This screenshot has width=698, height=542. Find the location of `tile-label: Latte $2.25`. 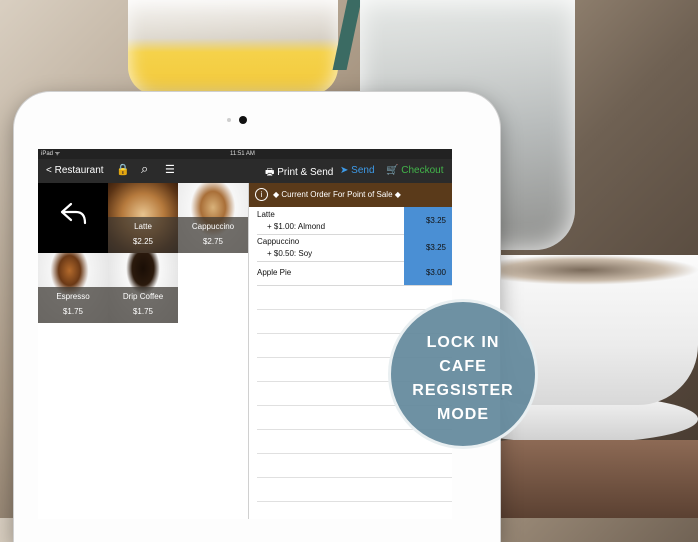

tile-label: Latte $2.25 is located at coordinates (143, 235).